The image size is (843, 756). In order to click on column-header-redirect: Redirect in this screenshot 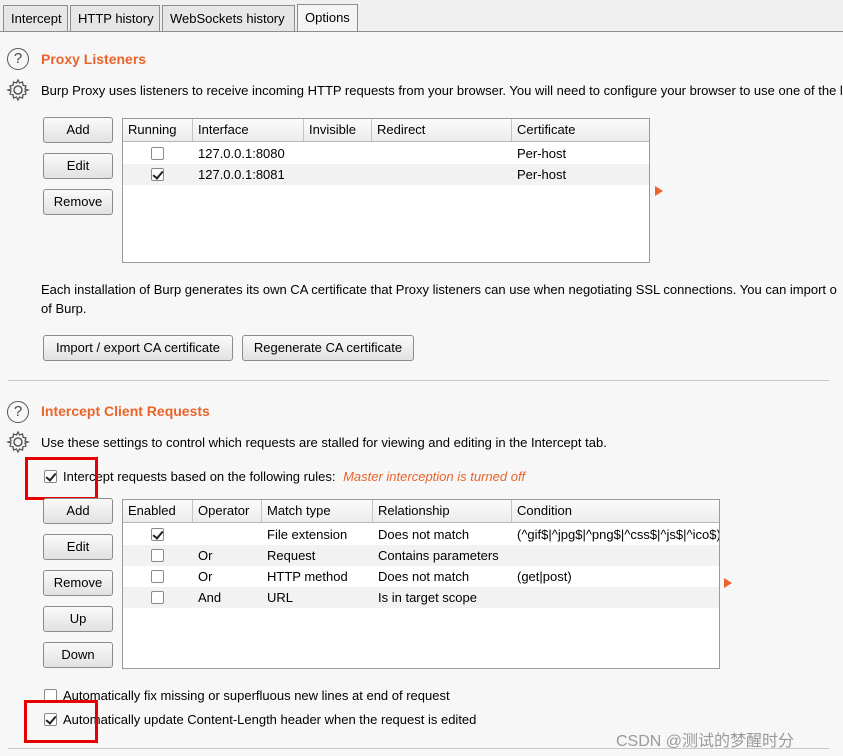, I will do `click(442, 130)`.